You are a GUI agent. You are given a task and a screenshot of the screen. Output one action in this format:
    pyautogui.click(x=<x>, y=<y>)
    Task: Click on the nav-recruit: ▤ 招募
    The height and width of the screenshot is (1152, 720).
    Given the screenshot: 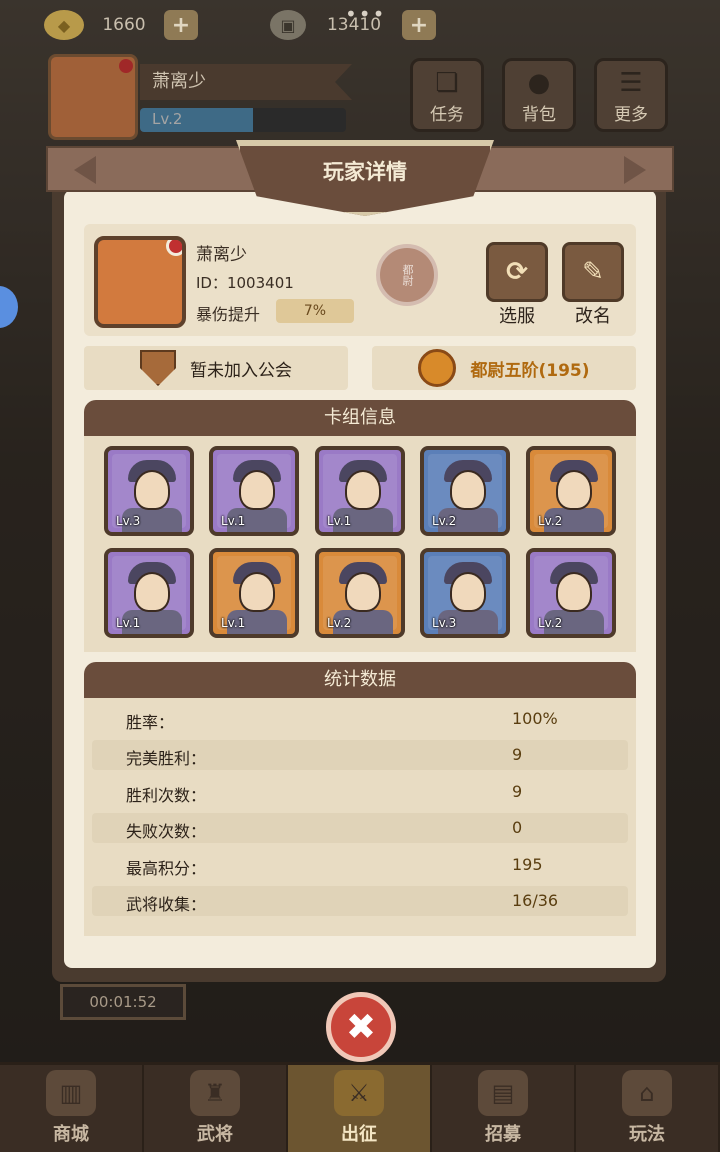 What is the action you would take?
    pyautogui.click(x=504, y=1108)
    